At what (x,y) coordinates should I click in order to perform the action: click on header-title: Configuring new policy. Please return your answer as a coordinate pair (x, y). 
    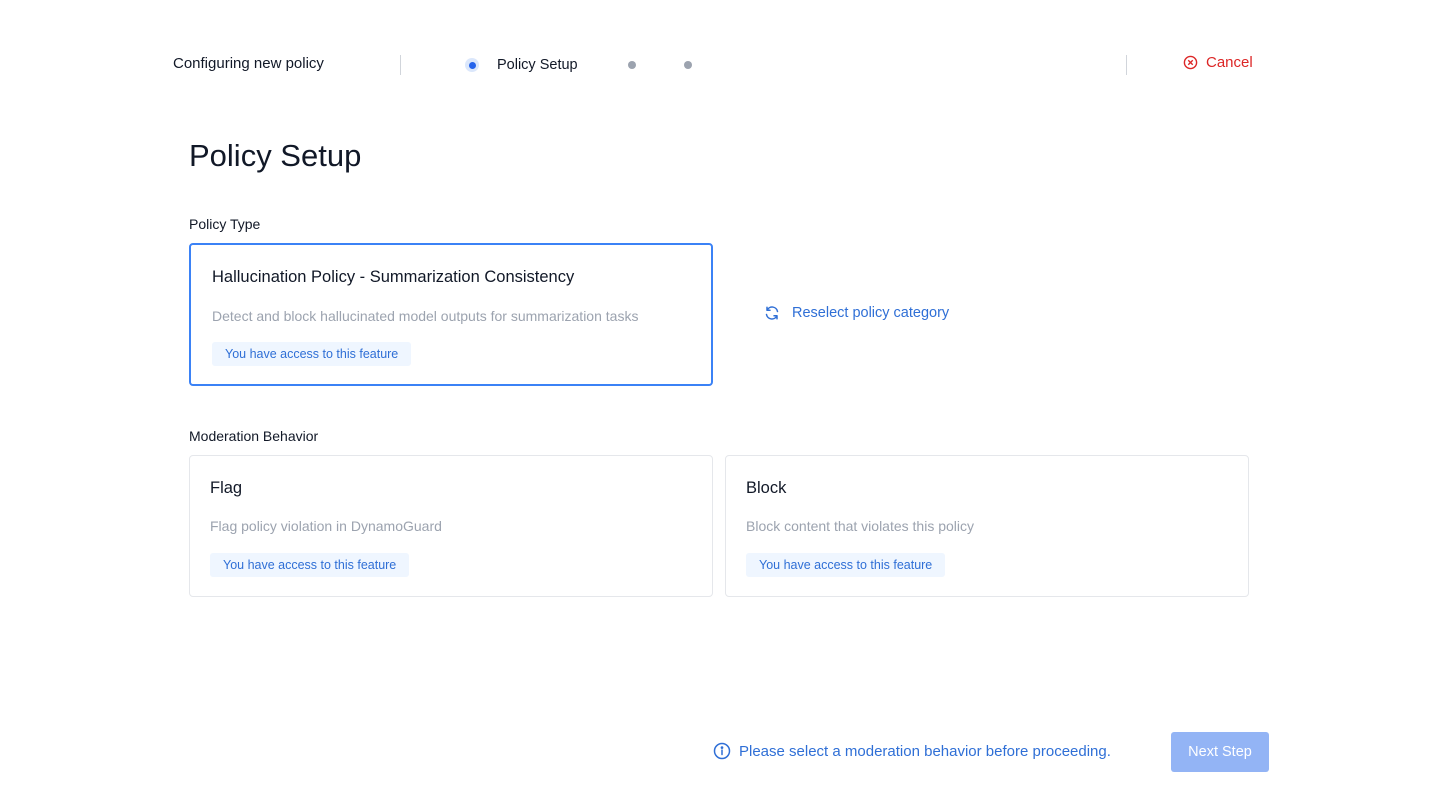
    Looking at the image, I should click on (248, 63).